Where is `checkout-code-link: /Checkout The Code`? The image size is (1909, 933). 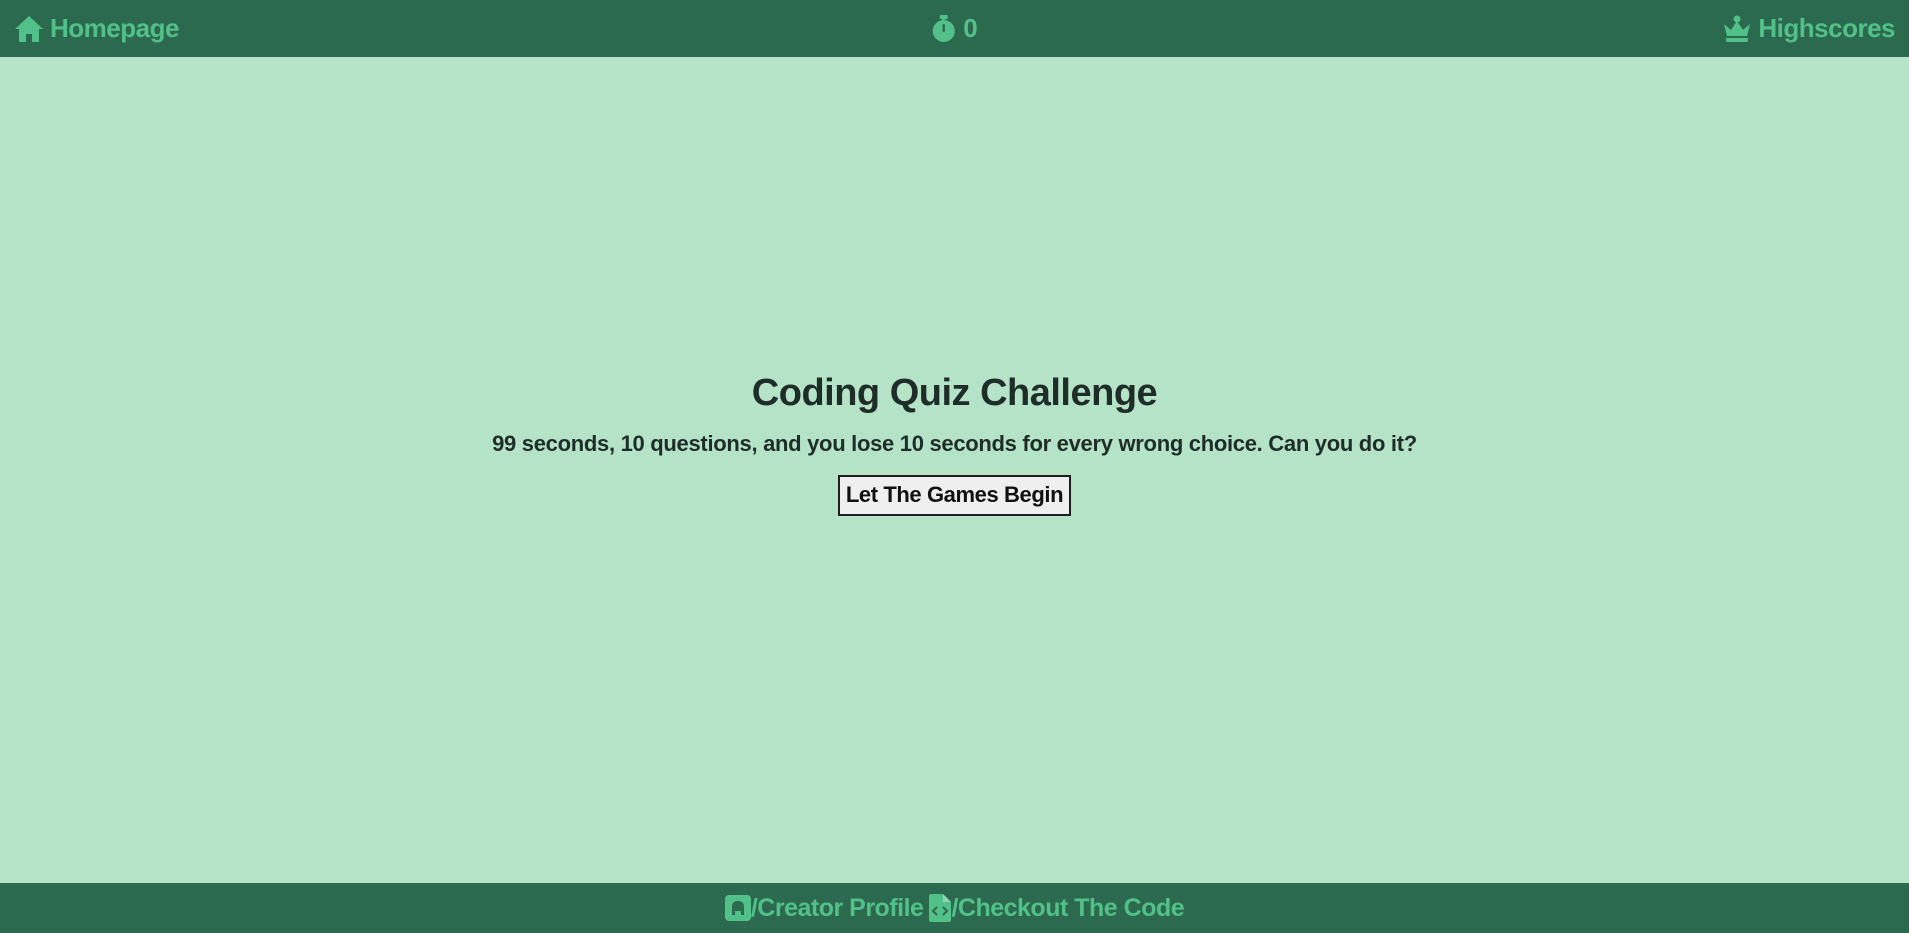 checkout-code-link: /Checkout The Code is located at coordinates (1057, 908).